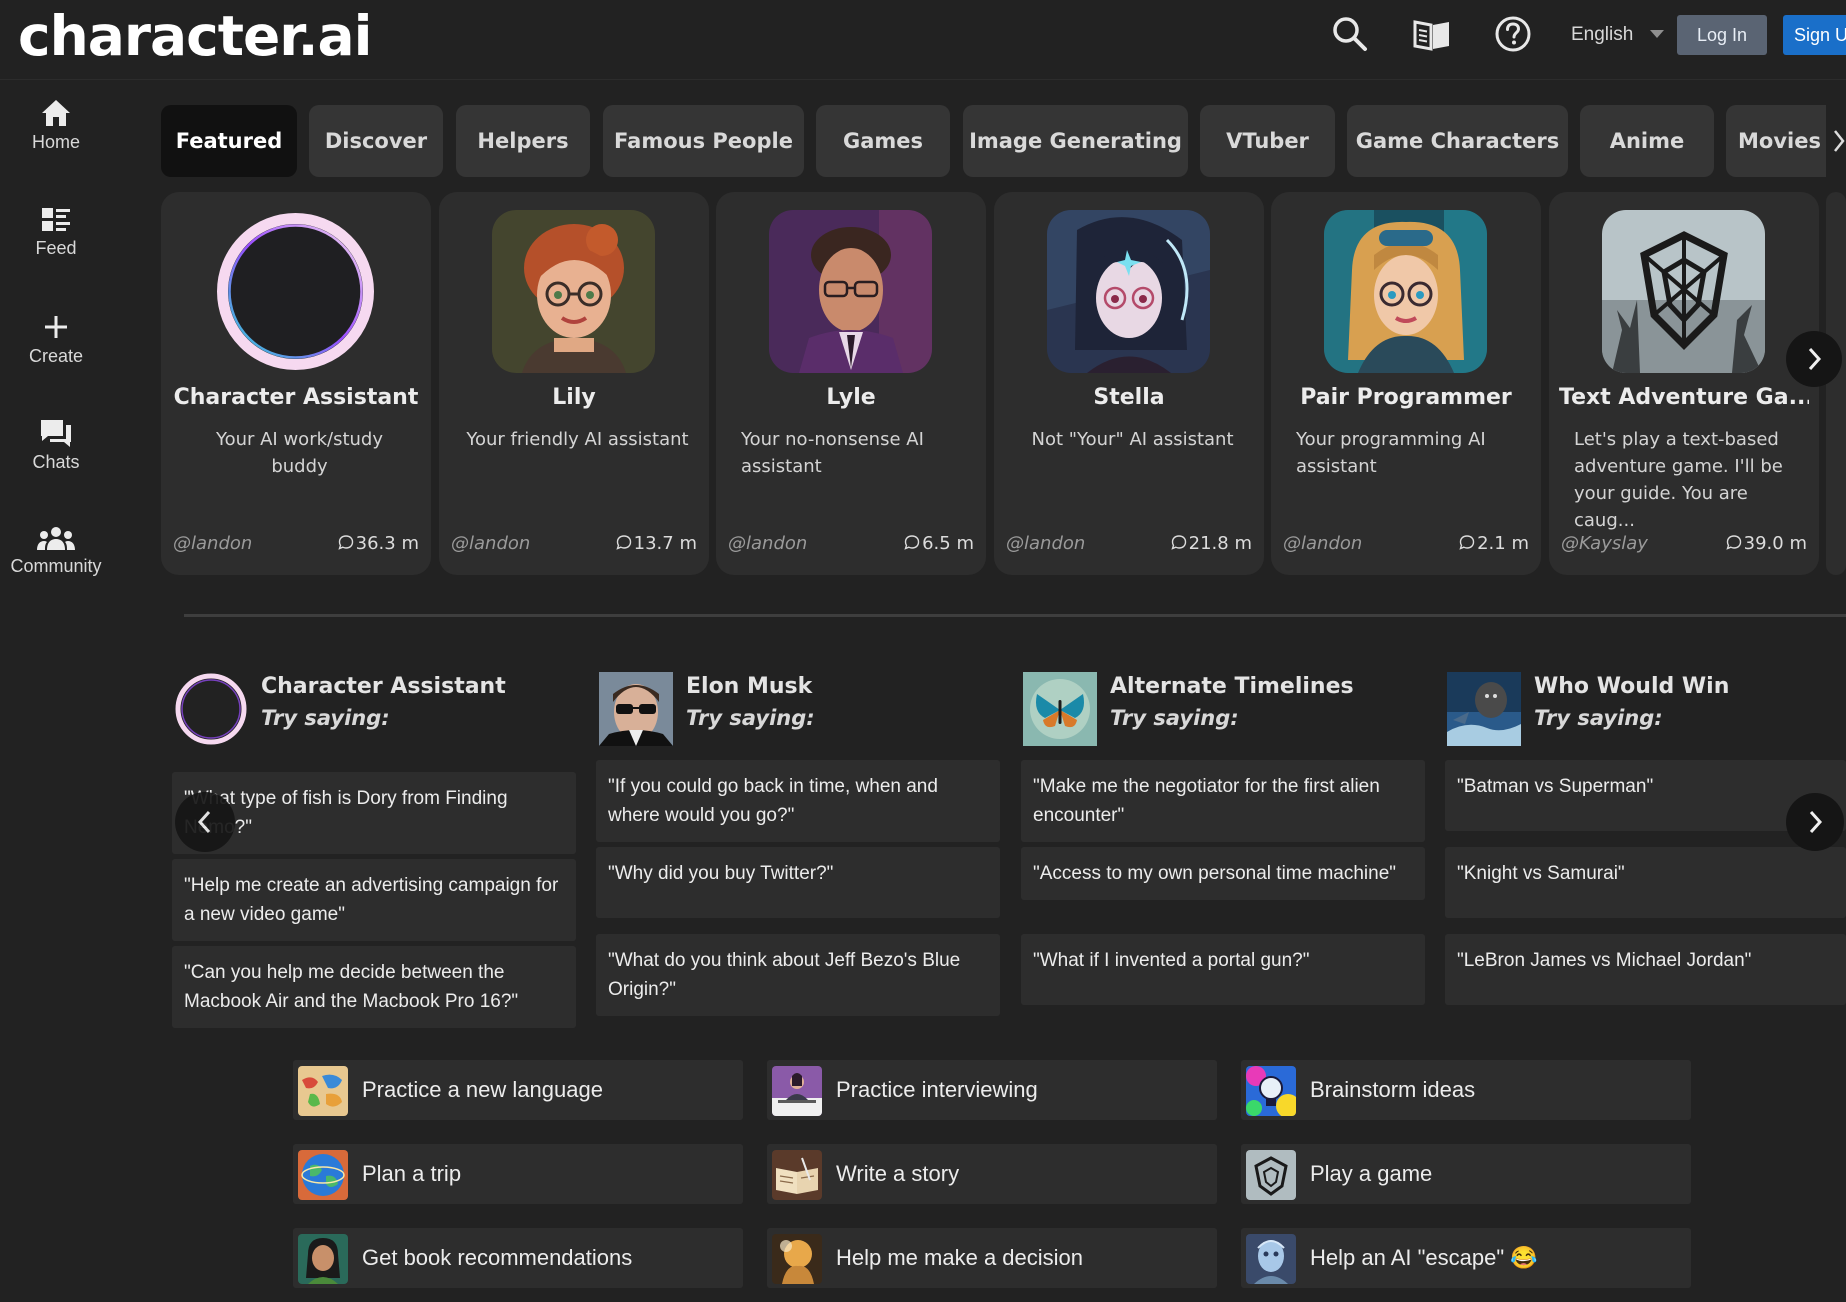 The width and height of the screenshot is (1846, 1302). Describe the element at coordinates (992, 1258) in the screenshot. I see `activity-make-decision: Help me make a decision` at that location.